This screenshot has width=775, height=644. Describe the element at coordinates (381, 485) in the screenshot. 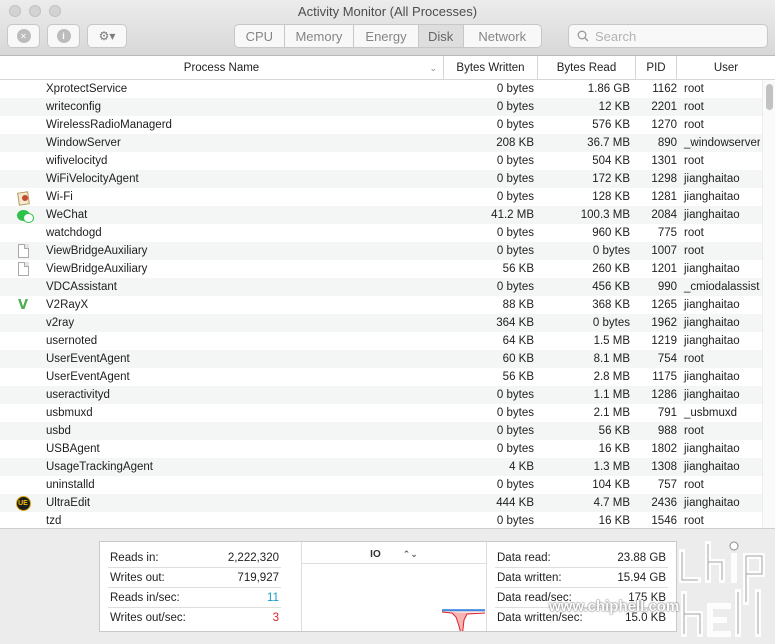

I see `table-row: uninstalld 0 bytes 104 KB 757 root` at that location.